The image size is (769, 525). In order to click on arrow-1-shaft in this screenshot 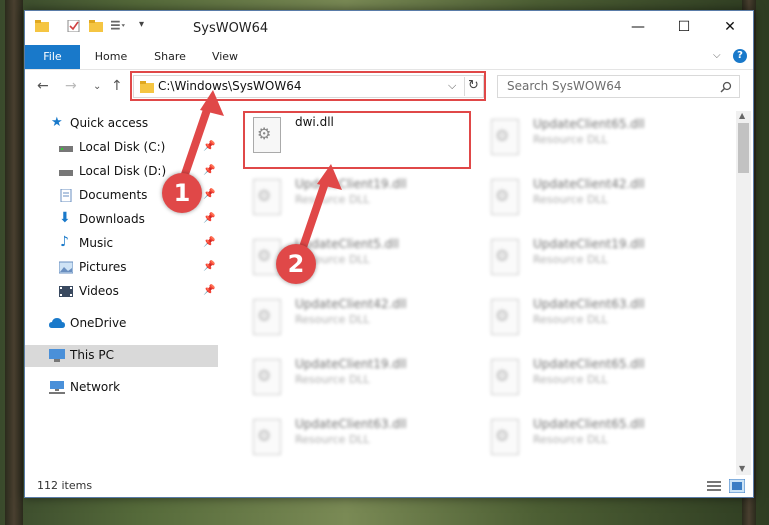, I will do `click(196, 142)`.